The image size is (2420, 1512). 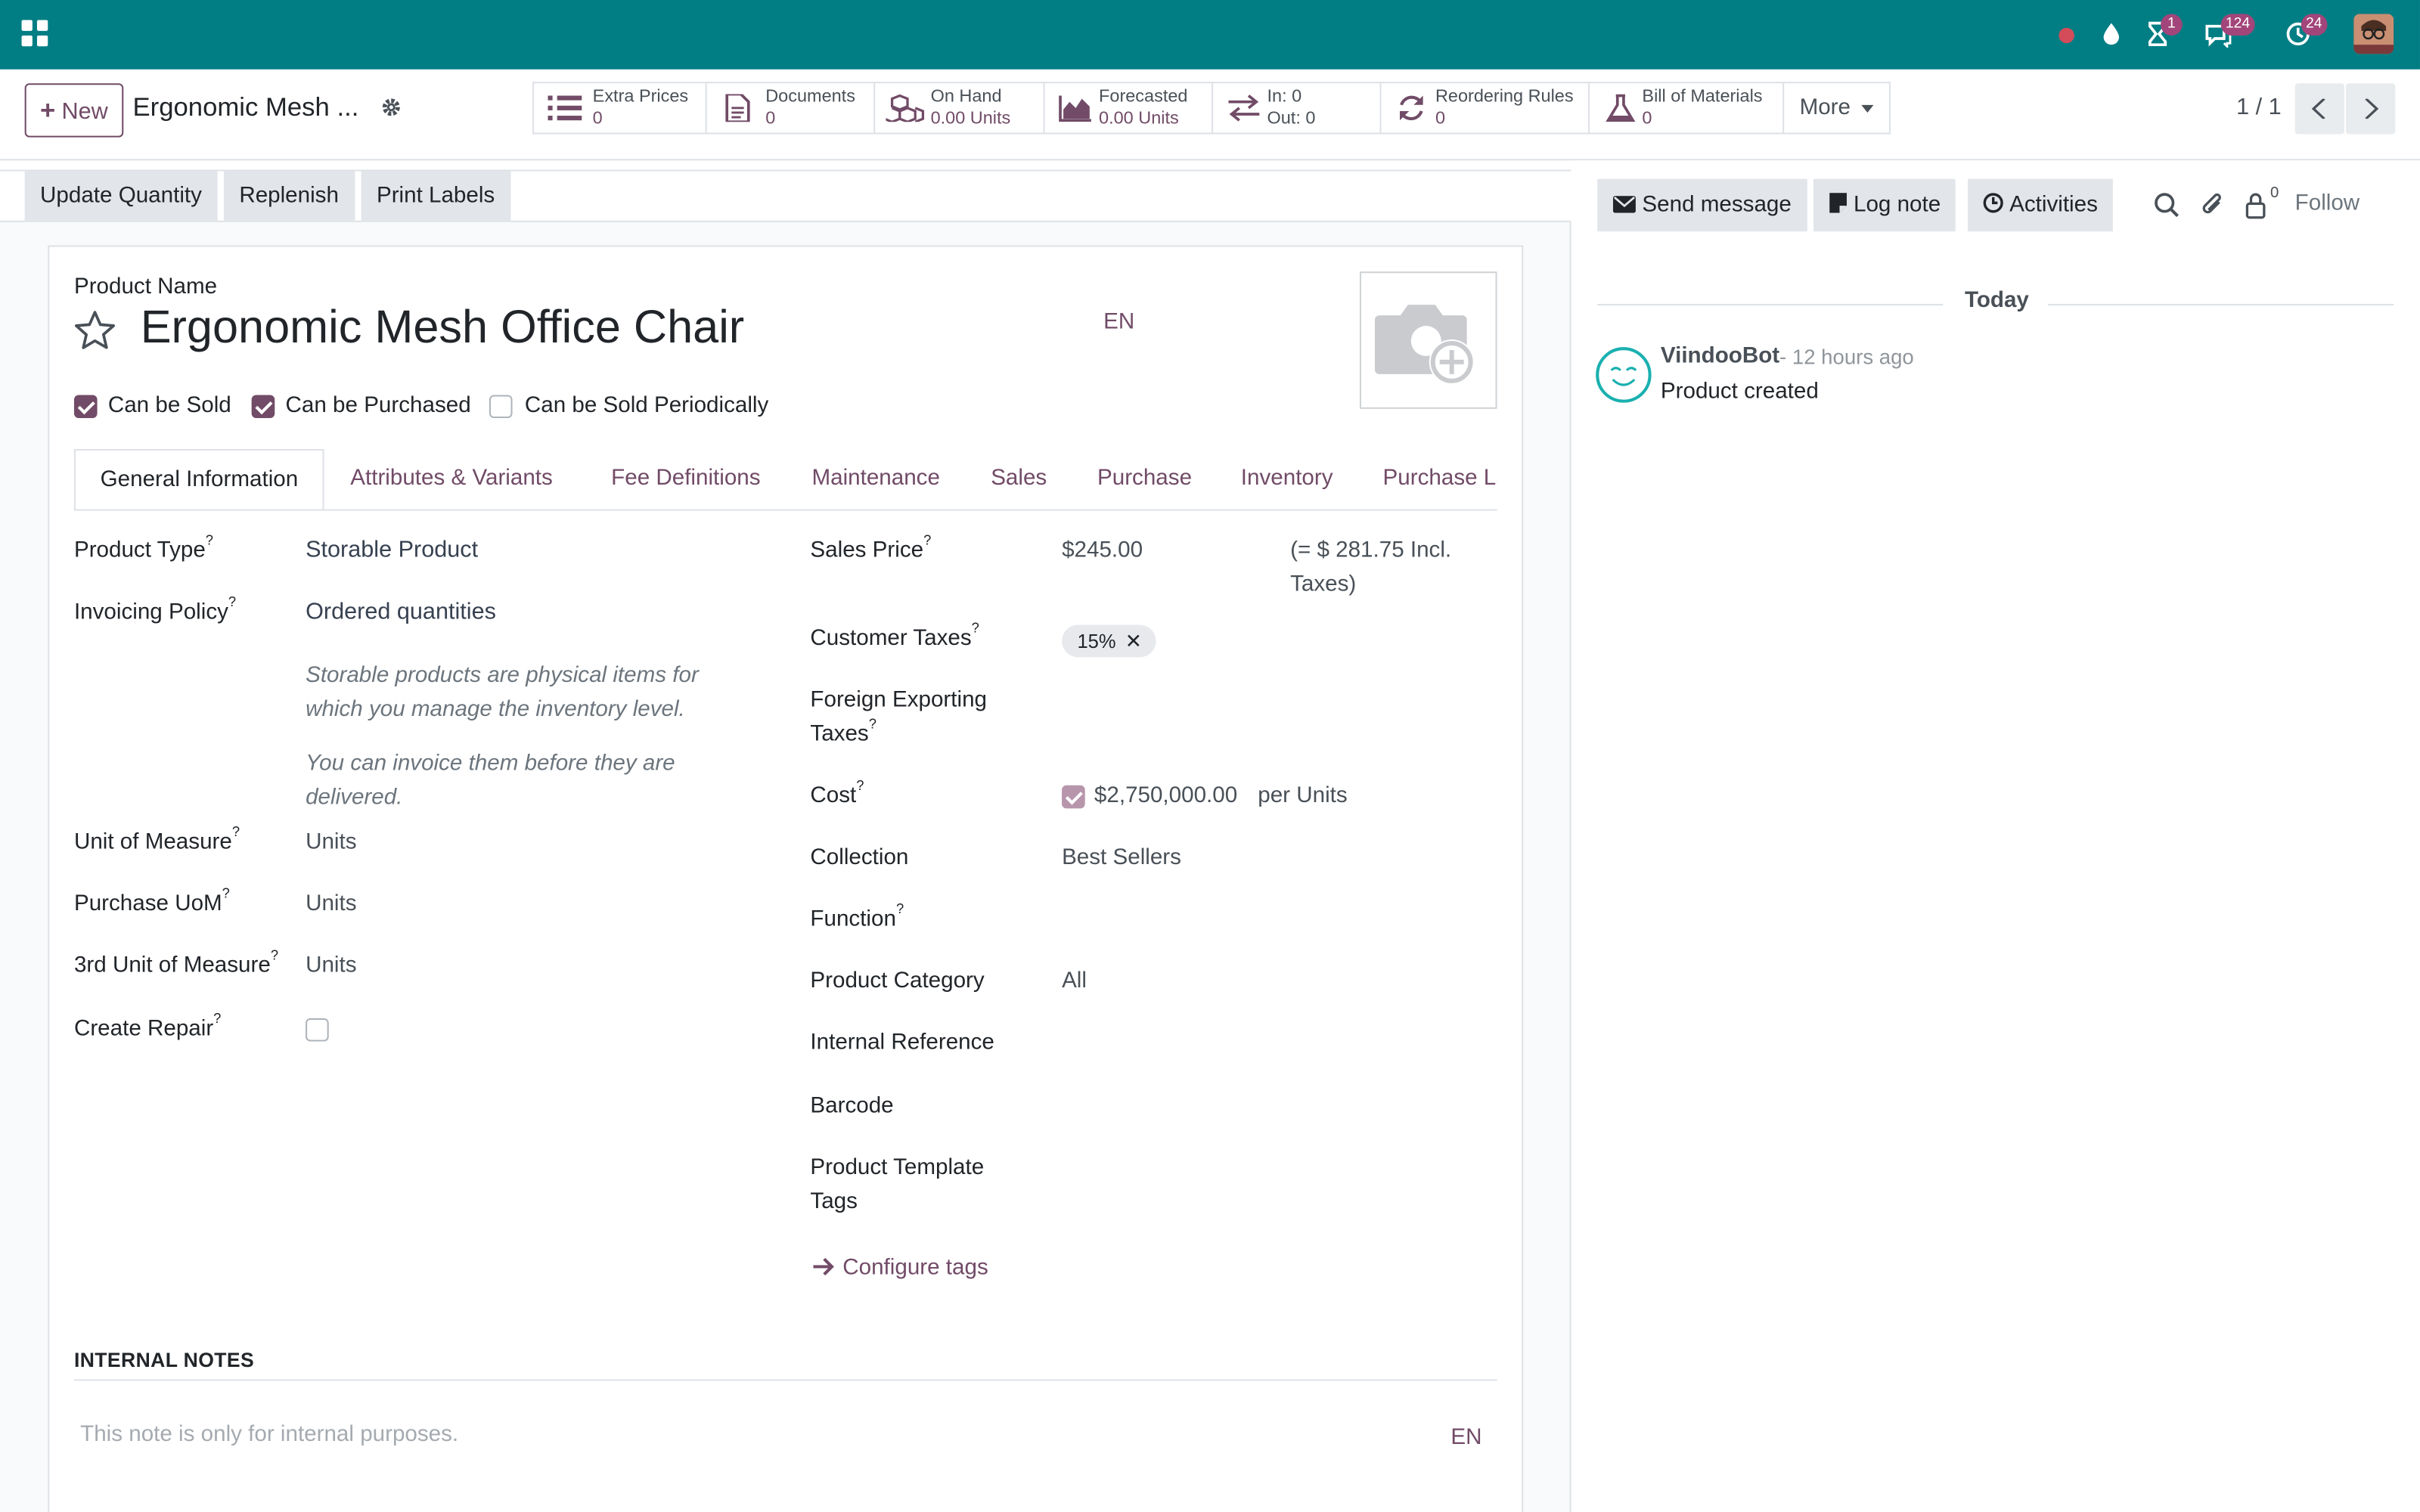 What do you see at coordinates (1129, 108) in the screenshot?
I see `smart-button-forecasted: Forecasted 0.00 Units` at bounding box center [1129, 108].